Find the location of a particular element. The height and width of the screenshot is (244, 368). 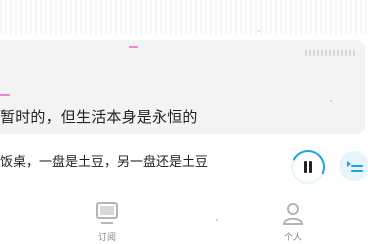

tab-me-label: 个人 is located at coordinates (292, 238).